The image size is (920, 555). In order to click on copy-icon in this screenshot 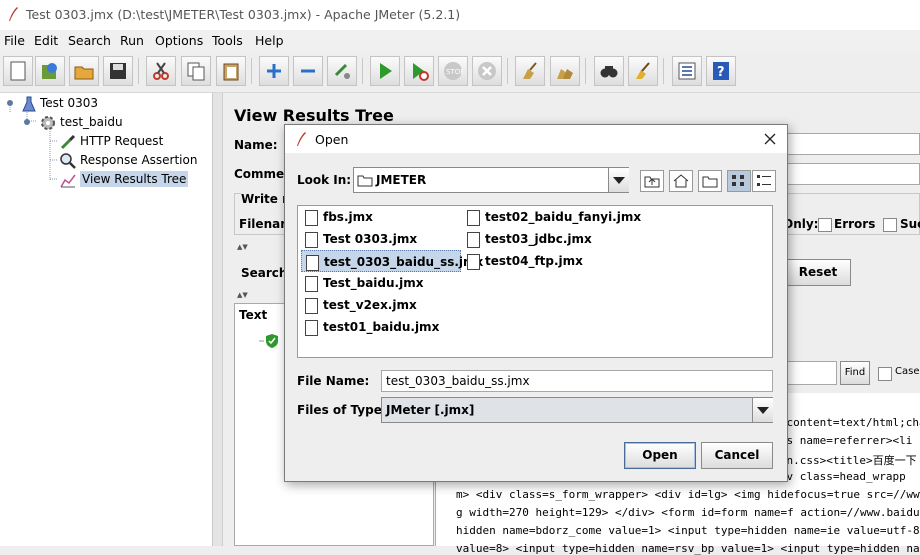, I will do `click(196, 71)`.